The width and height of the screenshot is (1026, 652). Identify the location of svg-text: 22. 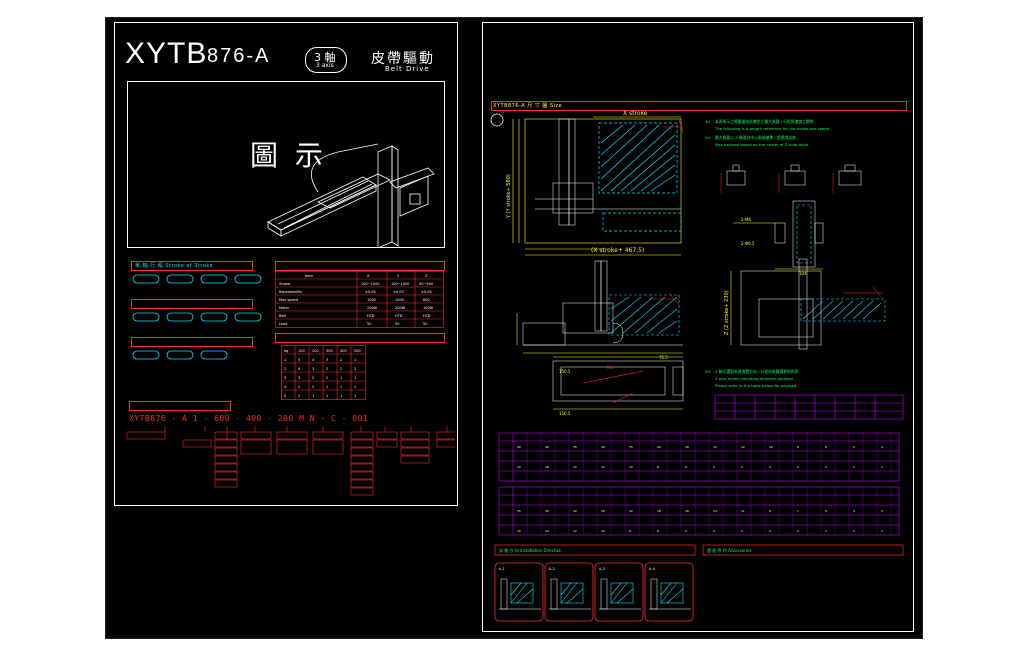
(631, 511).